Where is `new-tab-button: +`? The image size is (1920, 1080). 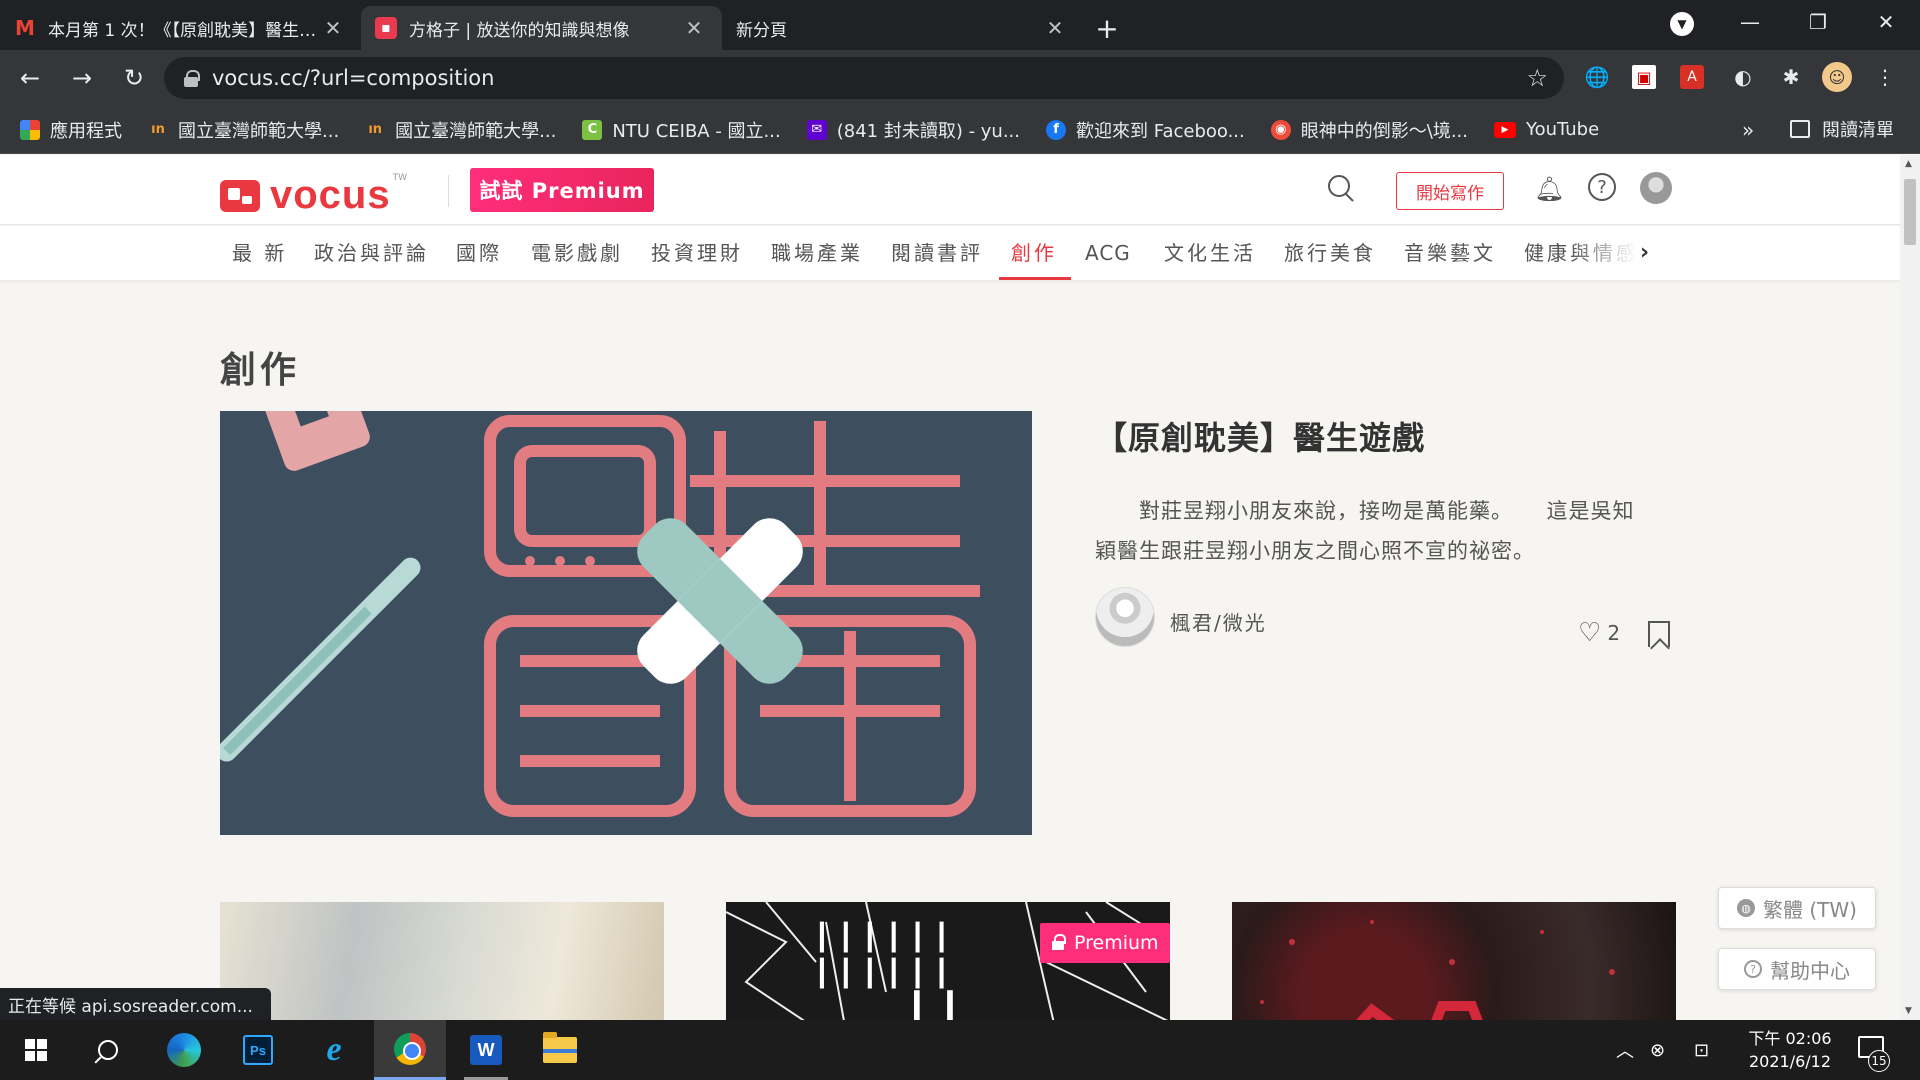 new-tab-button: + is located at coordinates (1107, 28).